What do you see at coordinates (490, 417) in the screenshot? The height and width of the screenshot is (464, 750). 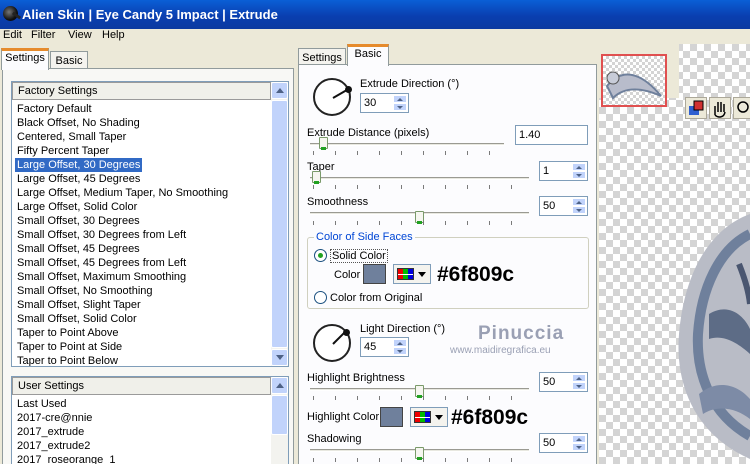 I see `highlight-color-hex: #6f809c` at bounding box center [490, 417].